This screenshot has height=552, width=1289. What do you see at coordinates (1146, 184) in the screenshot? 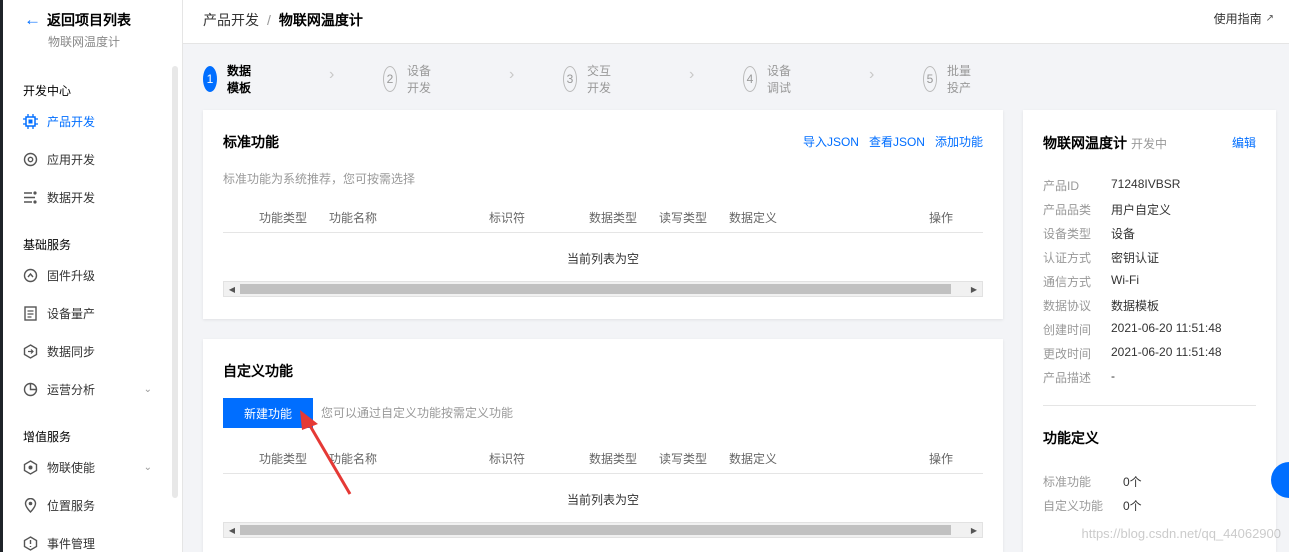
I see `info-value: 71248IVBSR` at bounding box center [1146, 184].